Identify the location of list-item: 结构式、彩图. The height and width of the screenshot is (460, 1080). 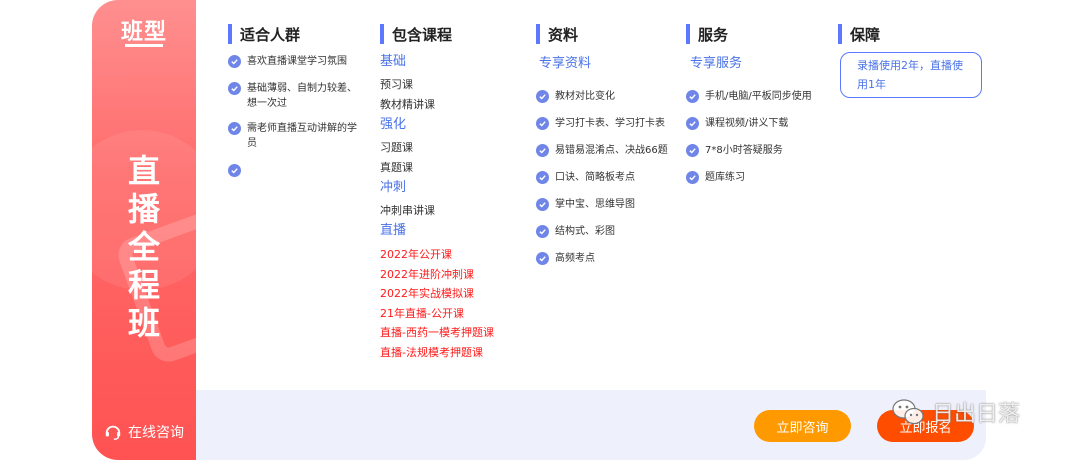
(606, 231).